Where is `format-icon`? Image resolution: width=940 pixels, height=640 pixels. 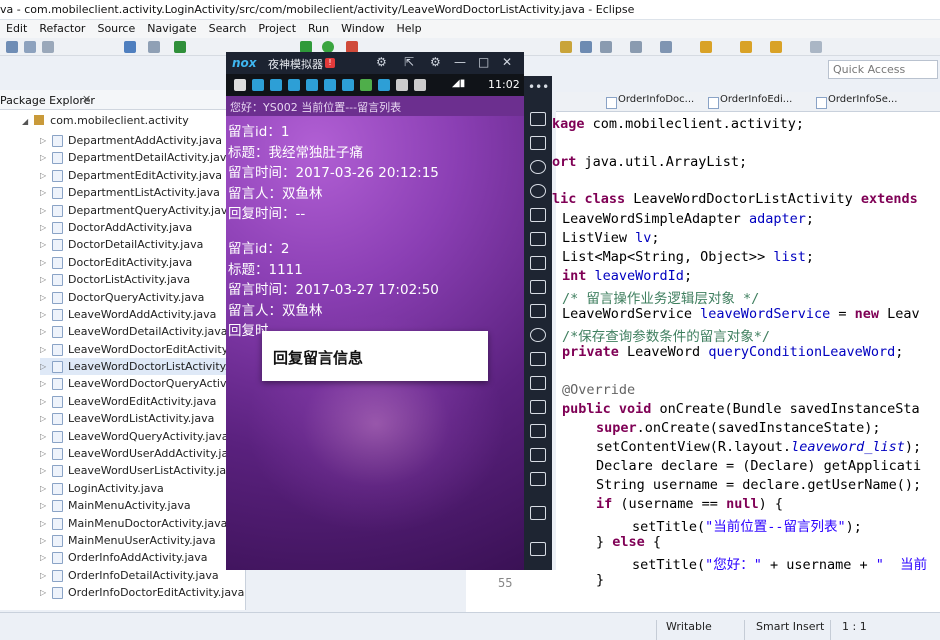 format-icon is located at coordinates (586, 47).